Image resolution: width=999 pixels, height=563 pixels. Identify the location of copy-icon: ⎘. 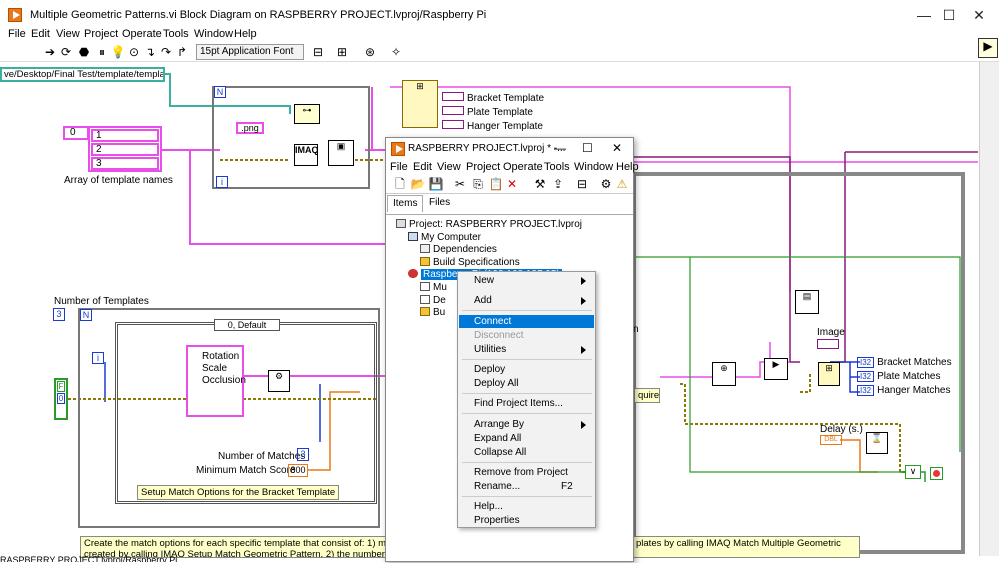
(478, 184).